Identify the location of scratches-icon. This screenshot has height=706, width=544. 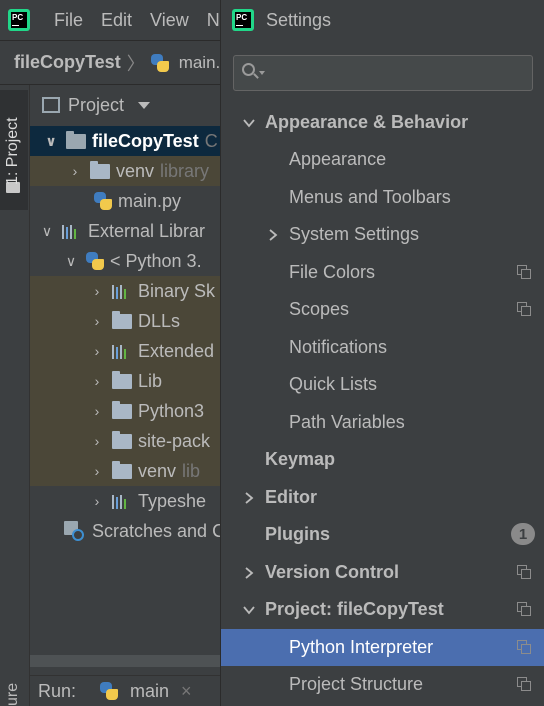
(75, 531).